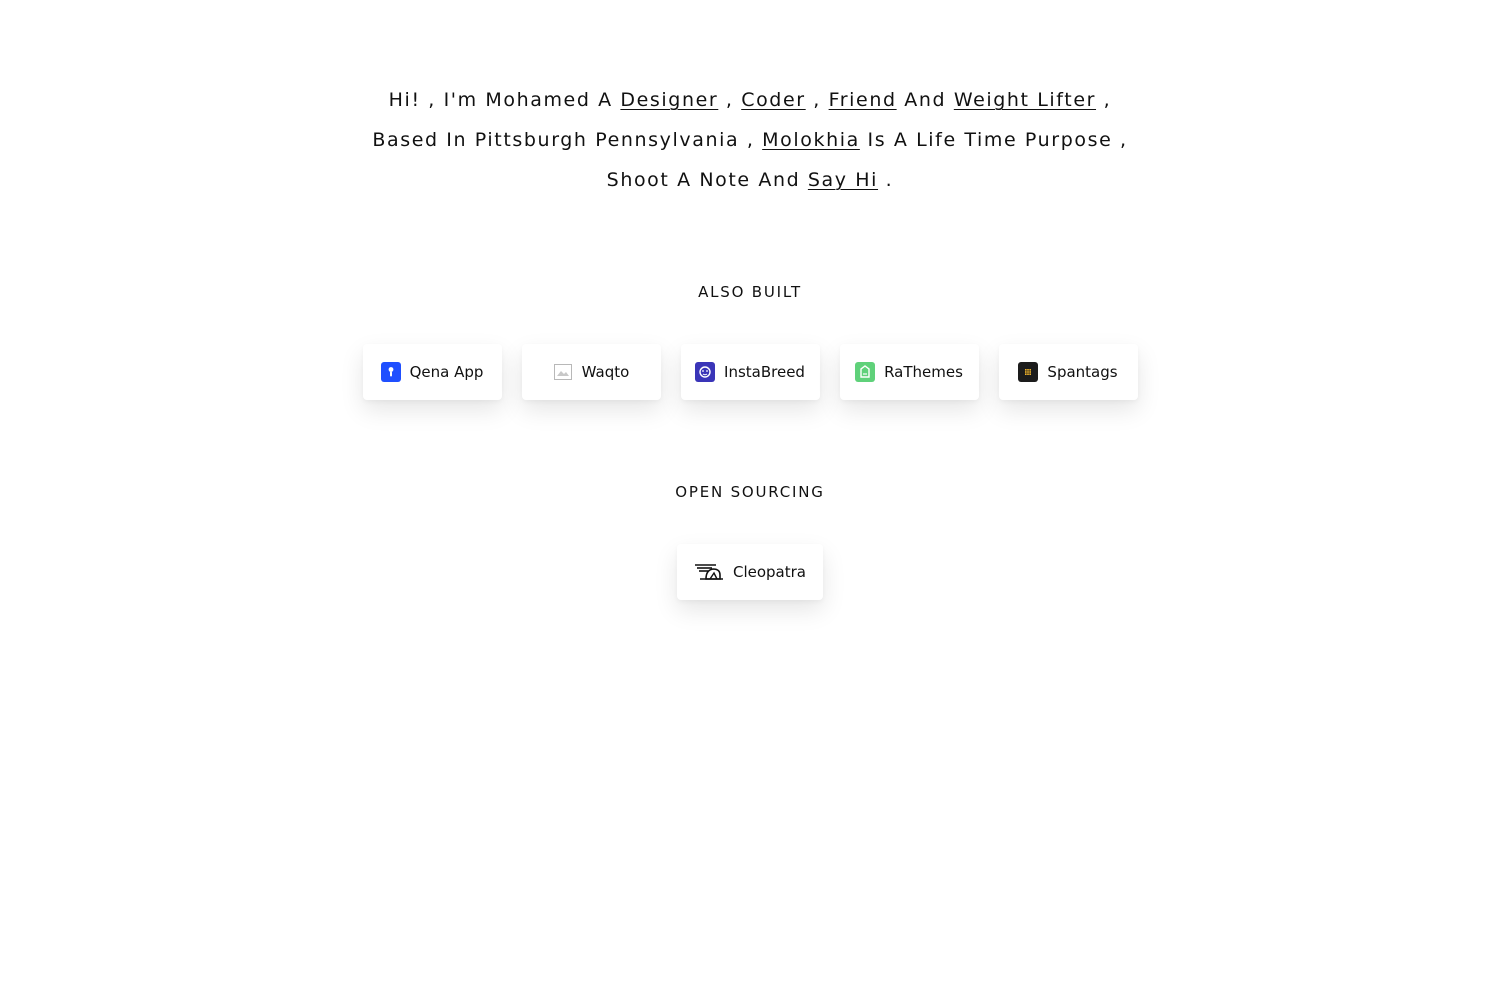 The height and width of the screenshot is (1000, 1500). I want to click on weight-lifter-link: Weight Lifter, so click(1025, 100).